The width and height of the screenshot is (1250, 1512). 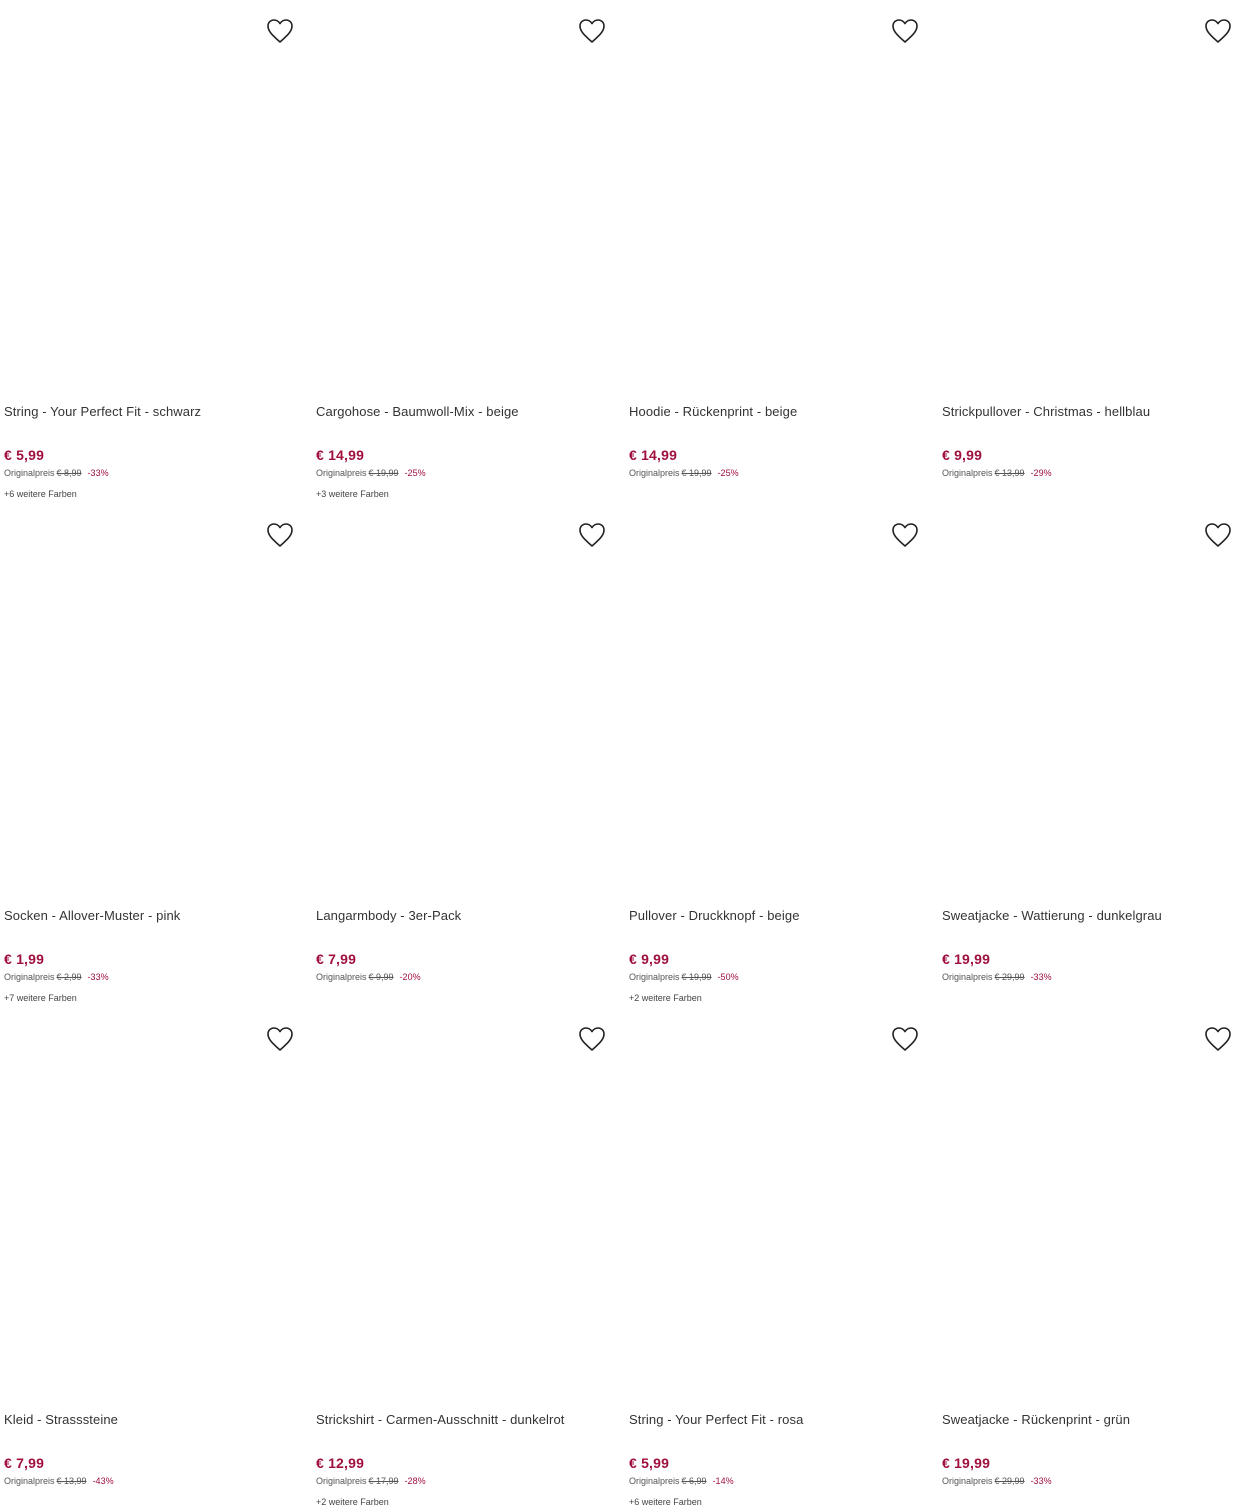 What do you see at coordinates (61, 1419) in the screenshot?
I see `product-title: Kleid - Strasssteine` at bounding box center [61, 1419].